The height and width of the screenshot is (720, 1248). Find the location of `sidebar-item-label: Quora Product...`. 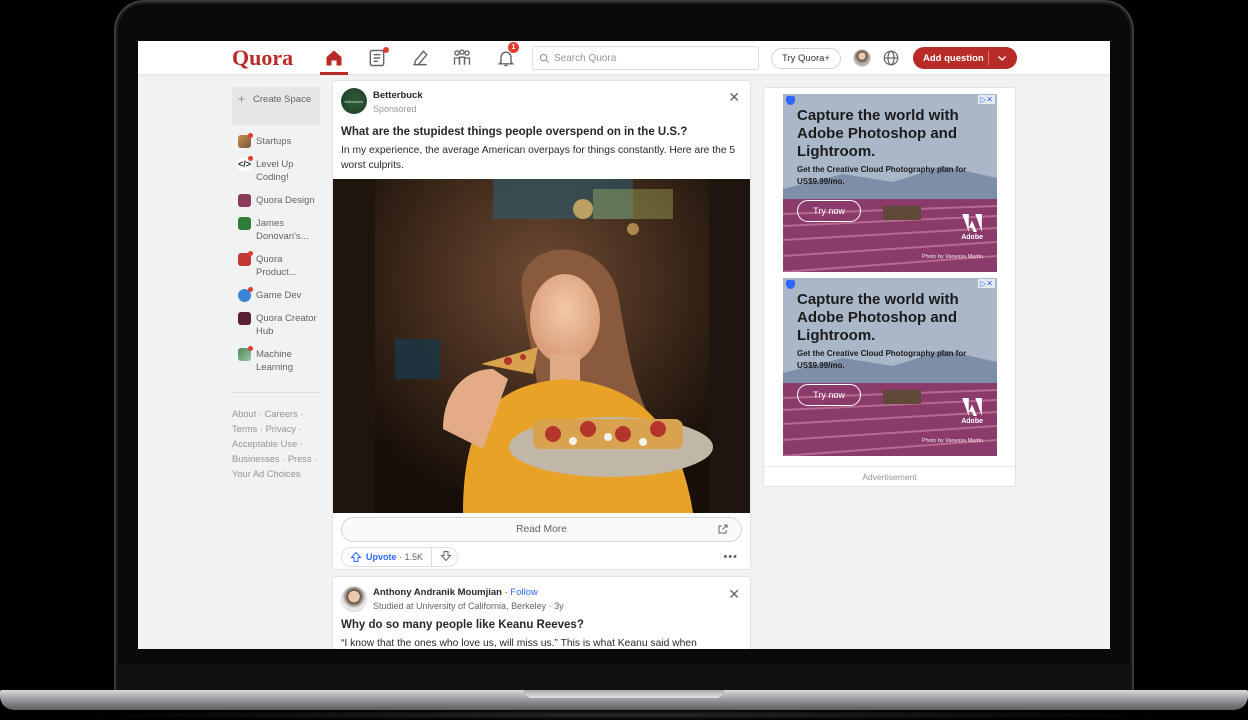

sidebar-item-label: Quora Product... is located at coordinates (276, 266).